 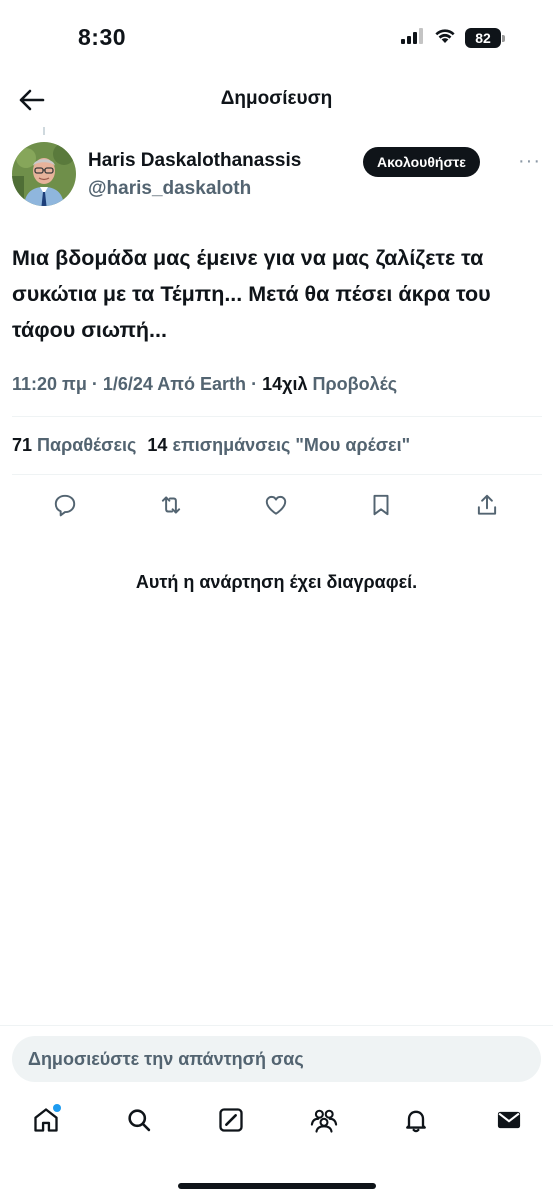 I want to click on reply-icon, so click(x=65, y=505).